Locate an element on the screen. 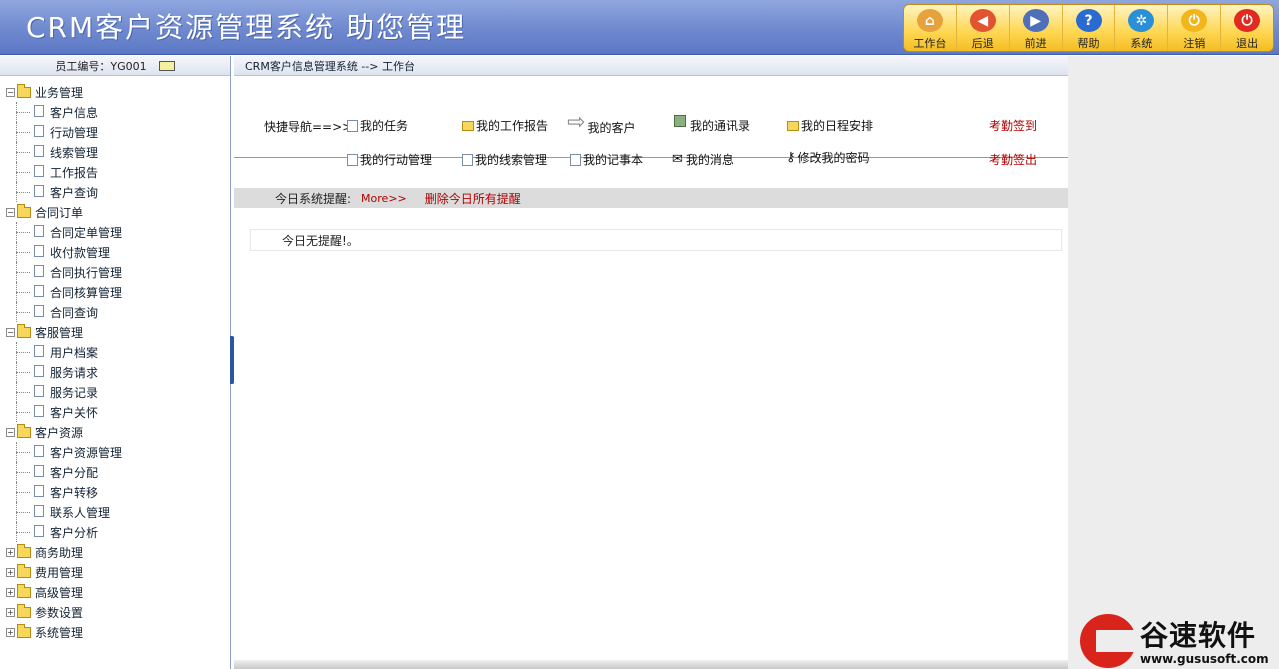 The image size is (1279, 669). tree-item-label: 客户信息 is located at coordinates (74, 112).